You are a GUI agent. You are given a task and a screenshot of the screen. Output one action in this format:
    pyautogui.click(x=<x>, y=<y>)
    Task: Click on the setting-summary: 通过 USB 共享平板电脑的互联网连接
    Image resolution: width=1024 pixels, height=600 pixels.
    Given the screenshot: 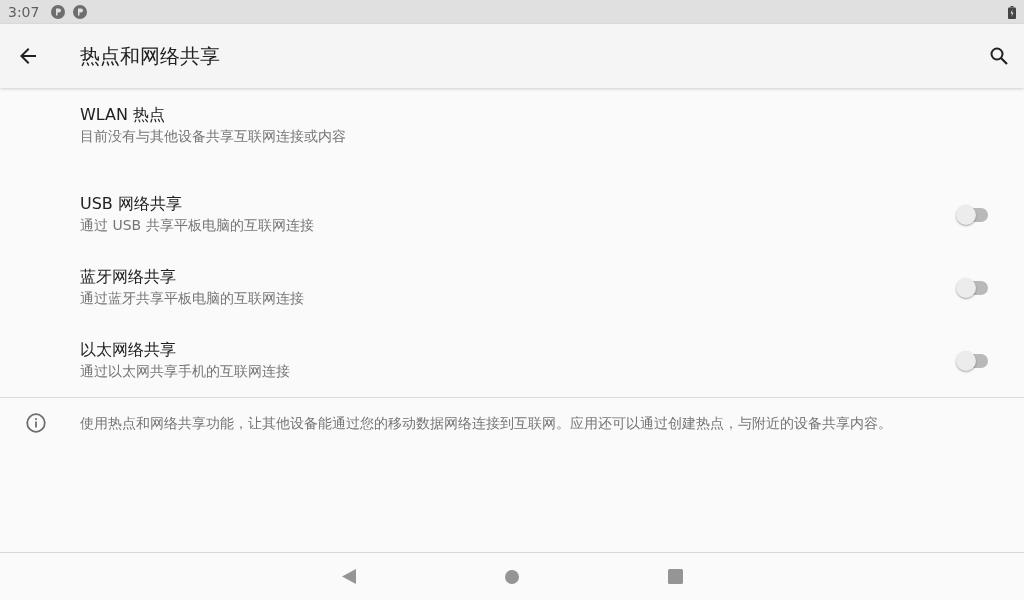 What is the action you would take?
    pyautogui.click(x=197, y=225)
    